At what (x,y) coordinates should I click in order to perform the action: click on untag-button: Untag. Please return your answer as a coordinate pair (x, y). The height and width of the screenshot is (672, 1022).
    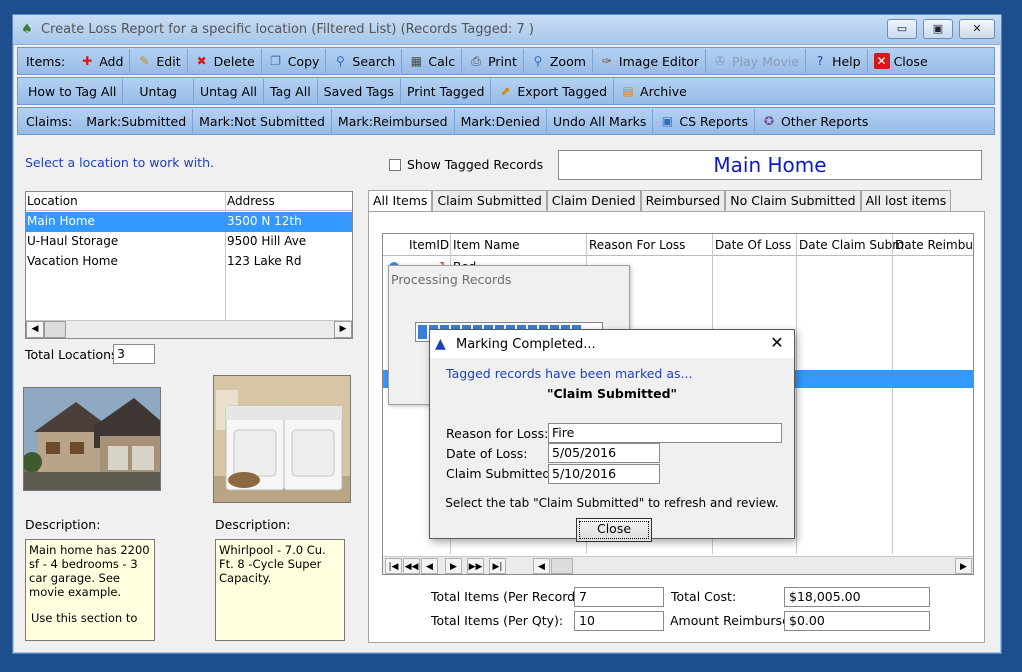
    Looking at the image, I should click on (158, 91).